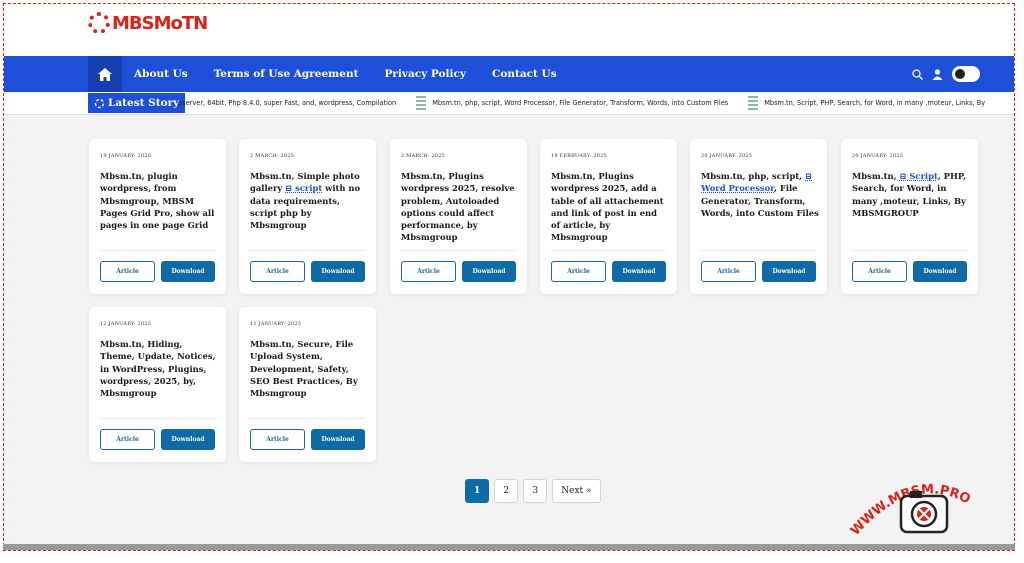  What do you see at coordinates (160, 23) in the screenshot?
I see `logo-text: MBSMoTN` at bounding box center [160, 23].